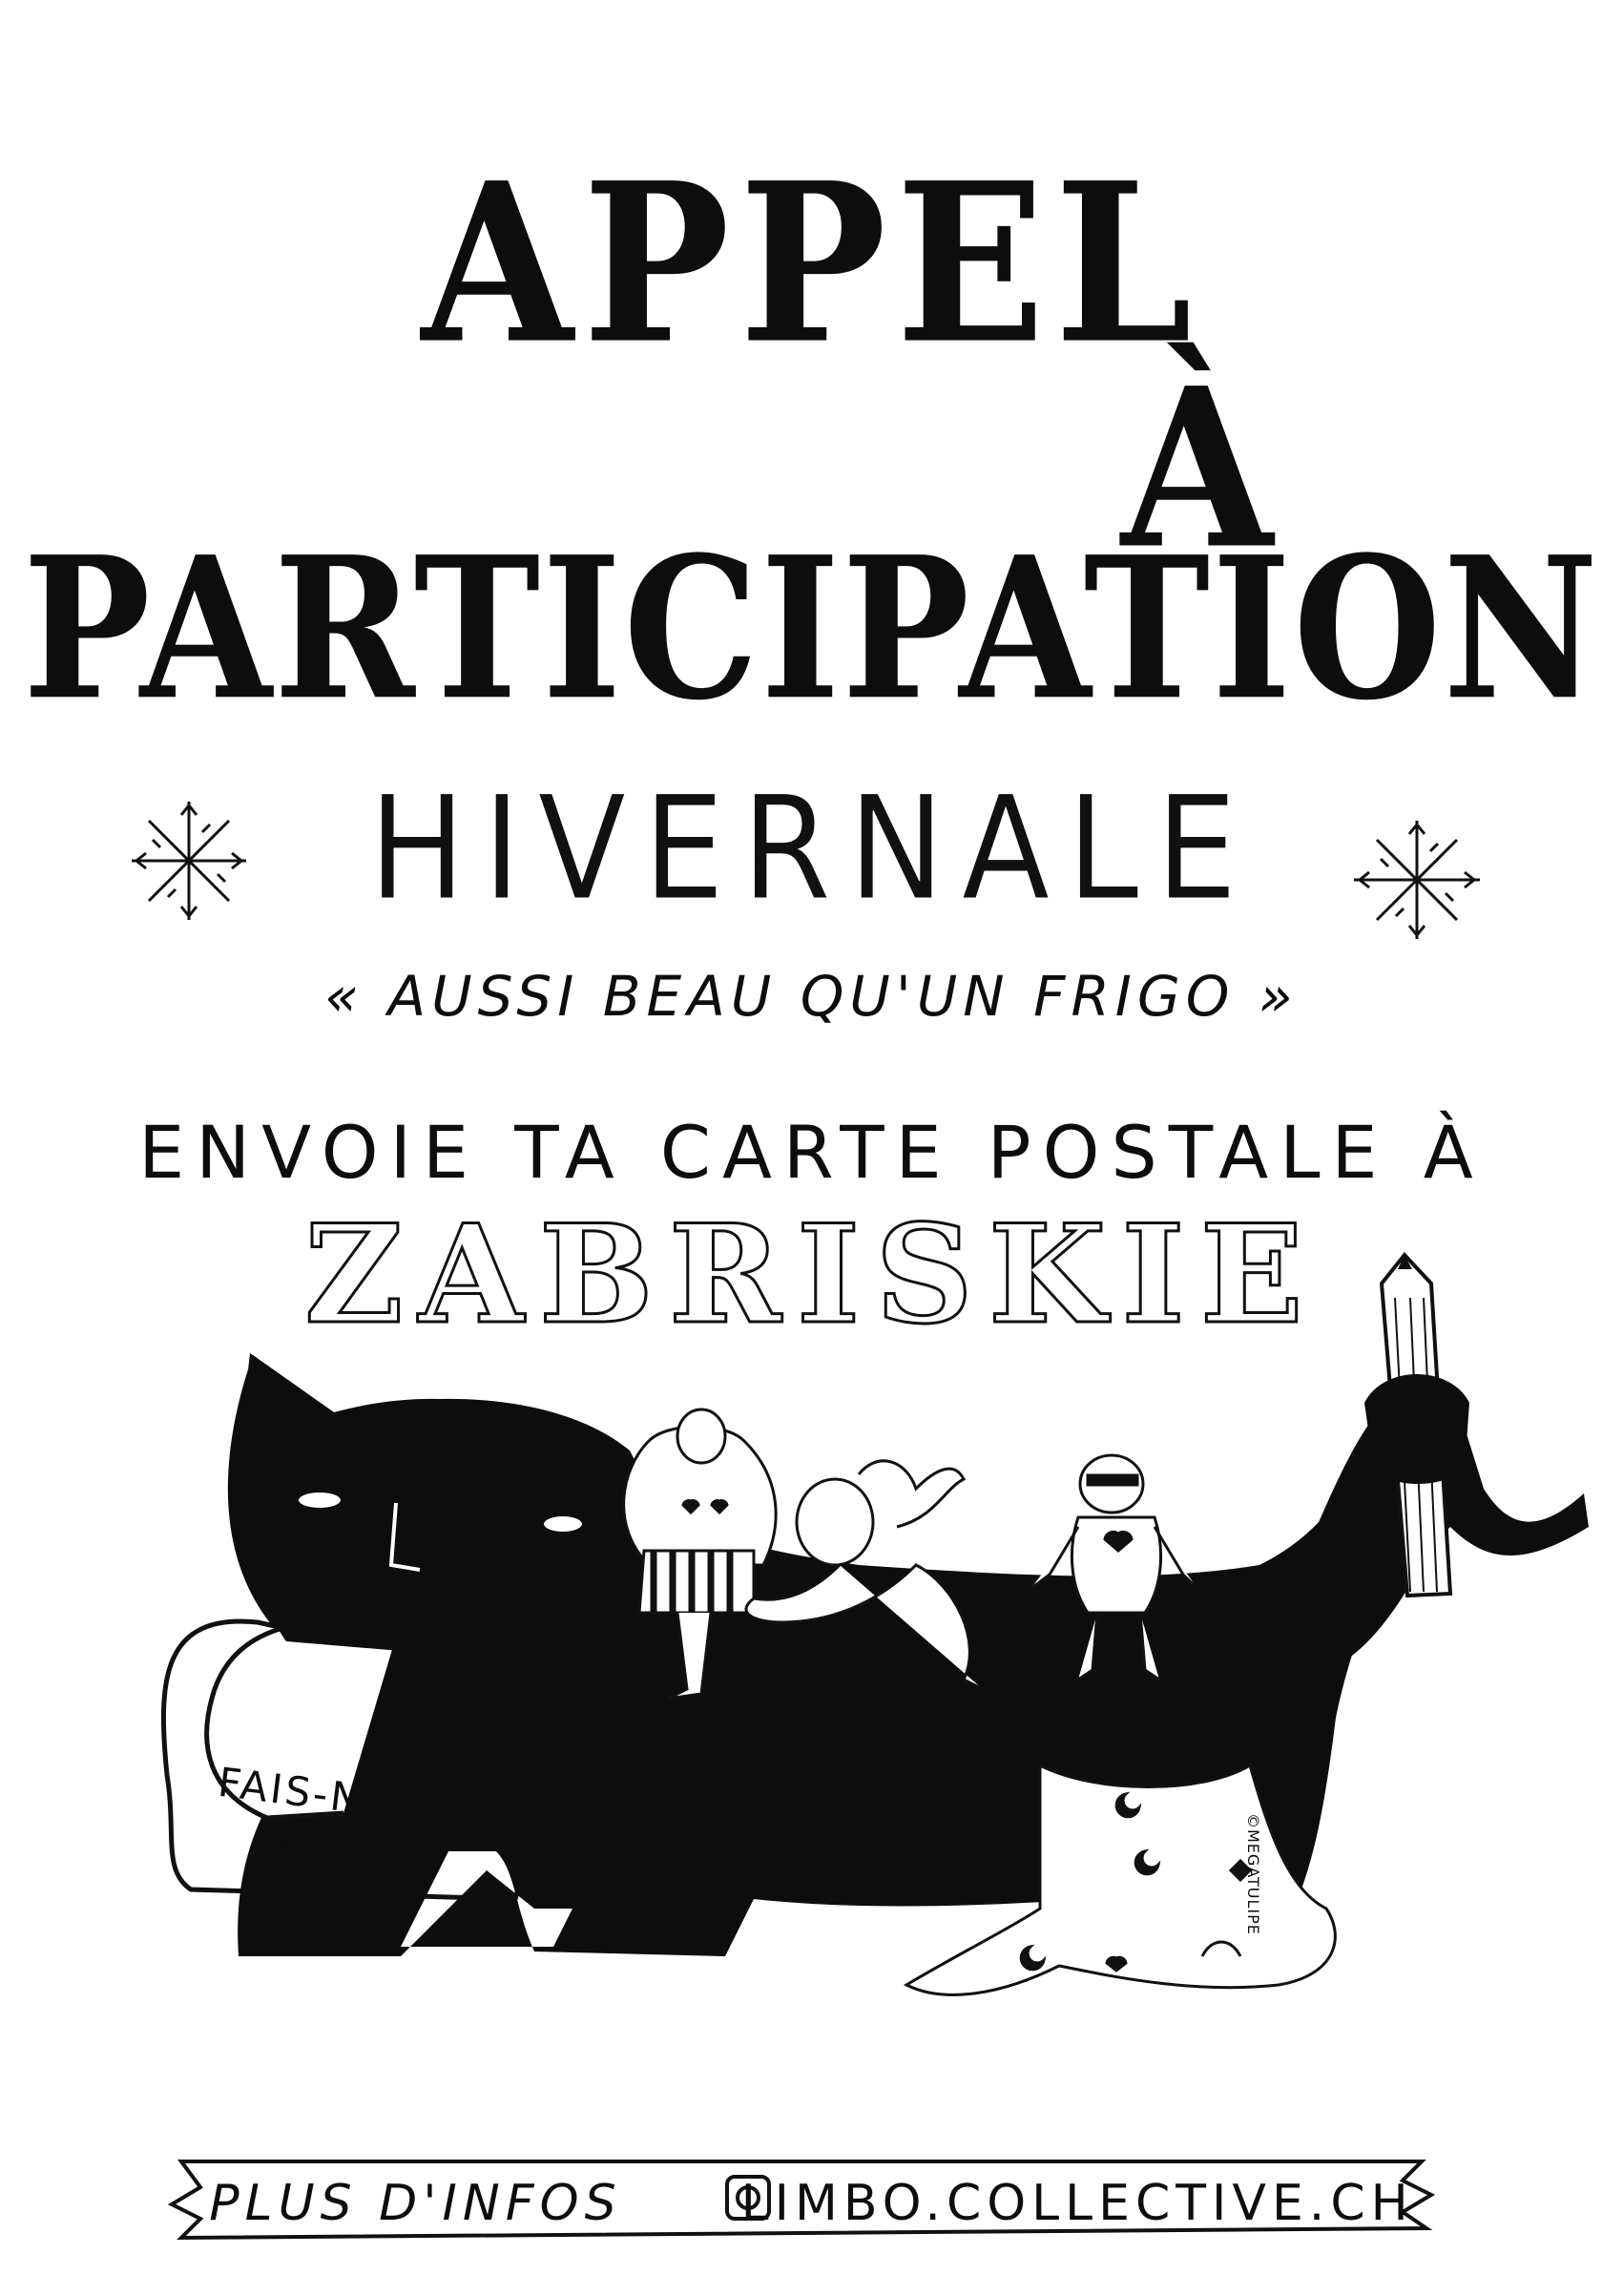 The image size is (1623, 2296). I want to click on call-to-action: ENVOIE TA CARTE POSTALE À, so click(811, 1152).